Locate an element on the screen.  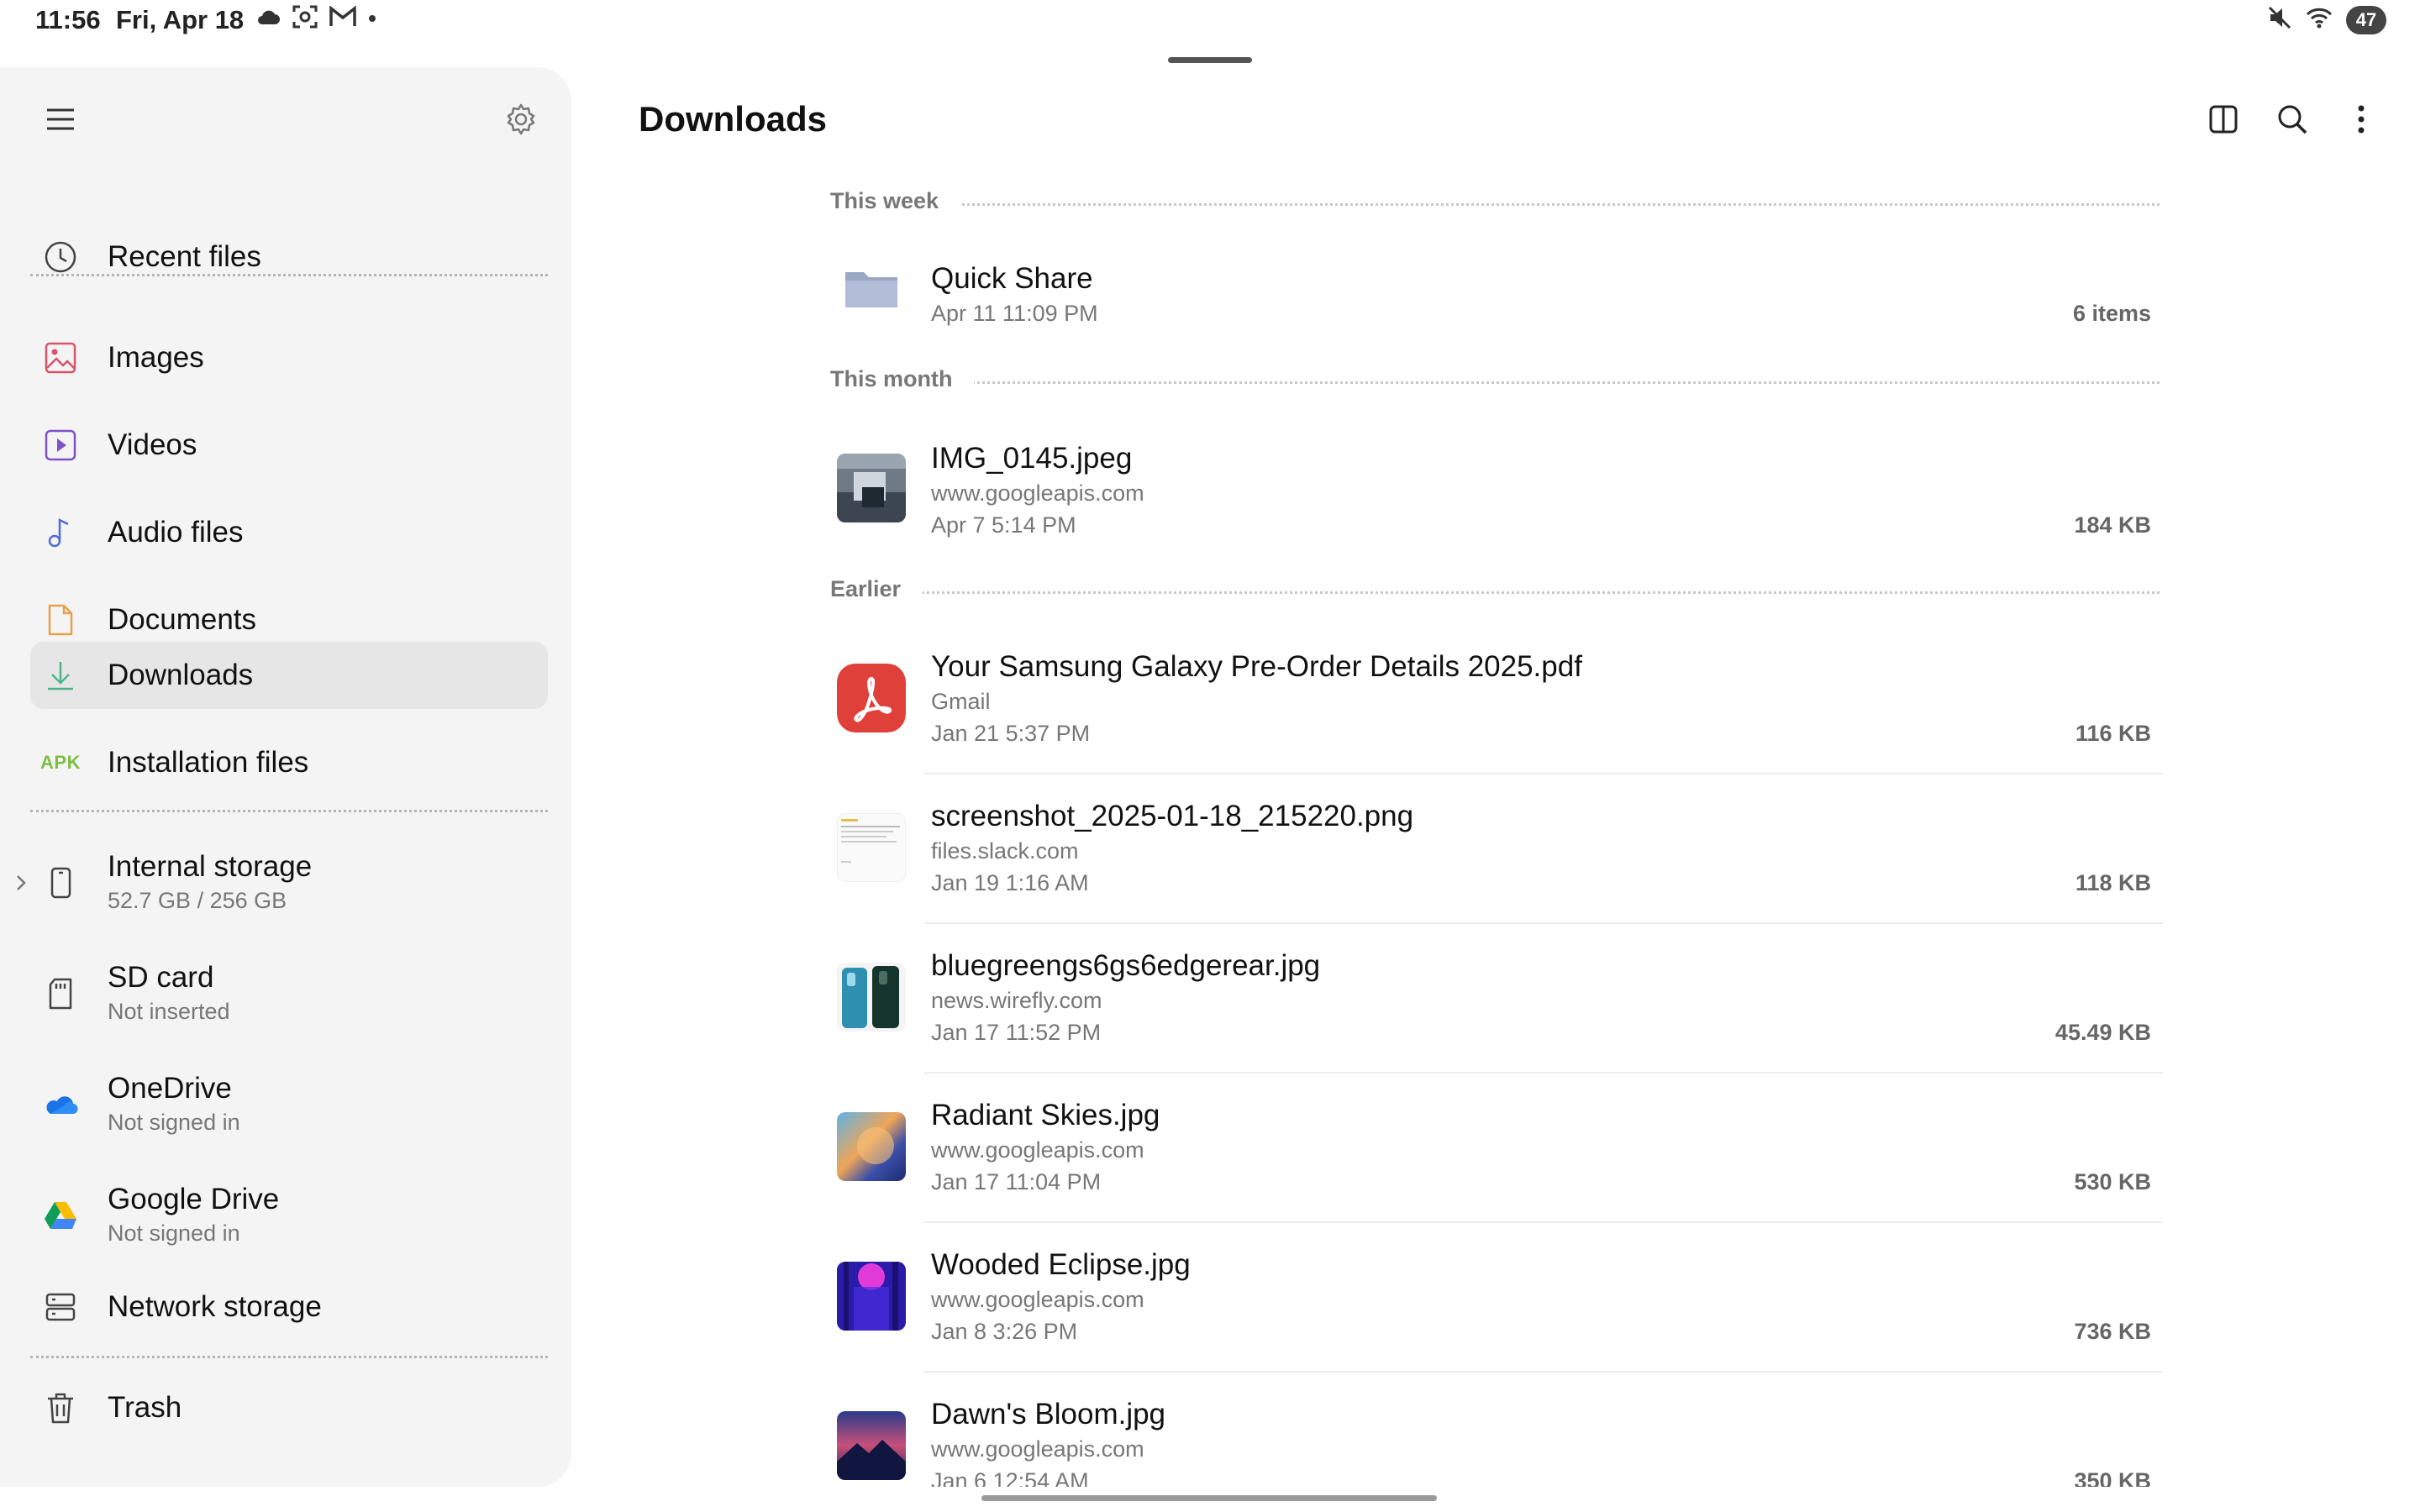
window-drag-handle is located at coordinates (1210, 60).